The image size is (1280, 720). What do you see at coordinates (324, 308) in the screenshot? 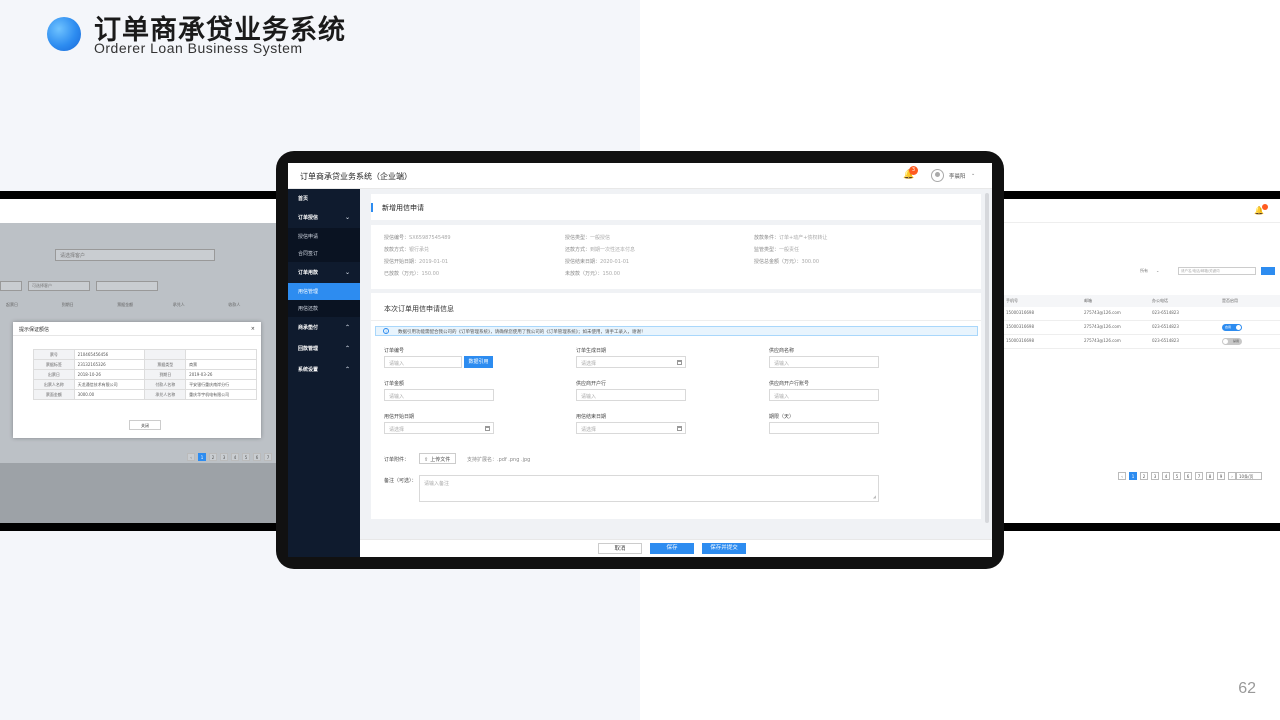
I see `sidebar-item: 用信还款` at bounding box center [324, 308].